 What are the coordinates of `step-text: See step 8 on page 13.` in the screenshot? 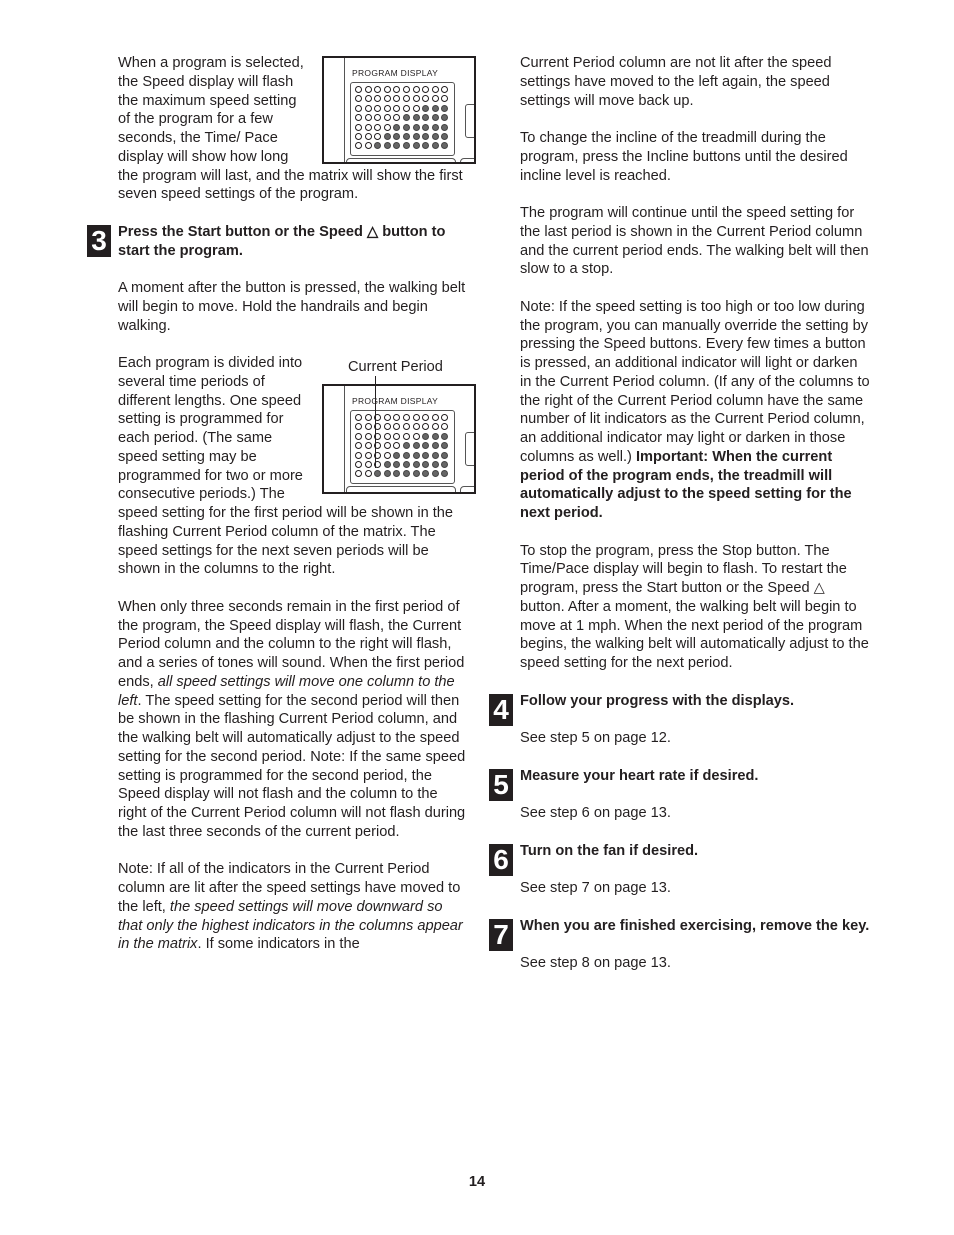 It's located at (595, 963).